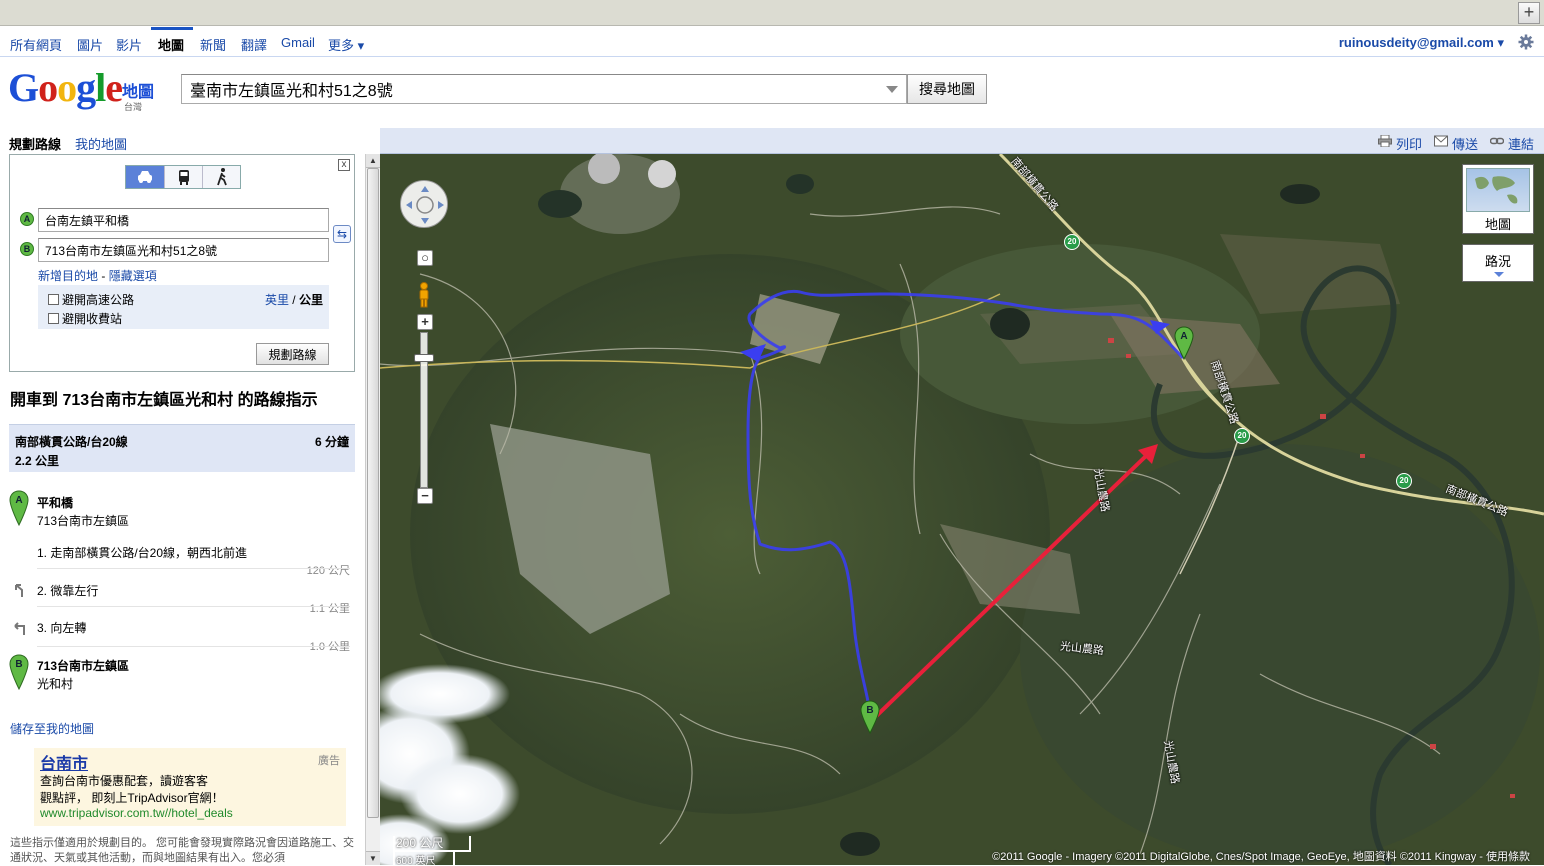 The height and width of the screenshot is (866, 1544). What do you see at coordinates (310, 300) in the screenshot?
I see `unit-km-selected: 公里` at bounding box center [310, 300].